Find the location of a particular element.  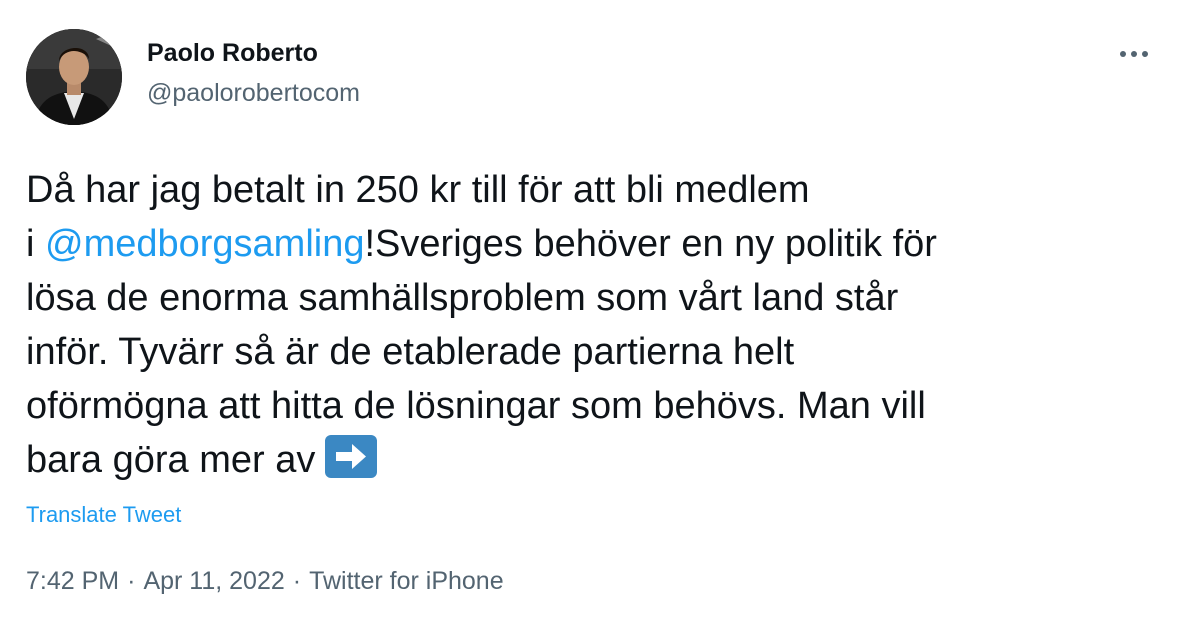

author-name: Paolo Roberto is located at coordinates (232, 53).